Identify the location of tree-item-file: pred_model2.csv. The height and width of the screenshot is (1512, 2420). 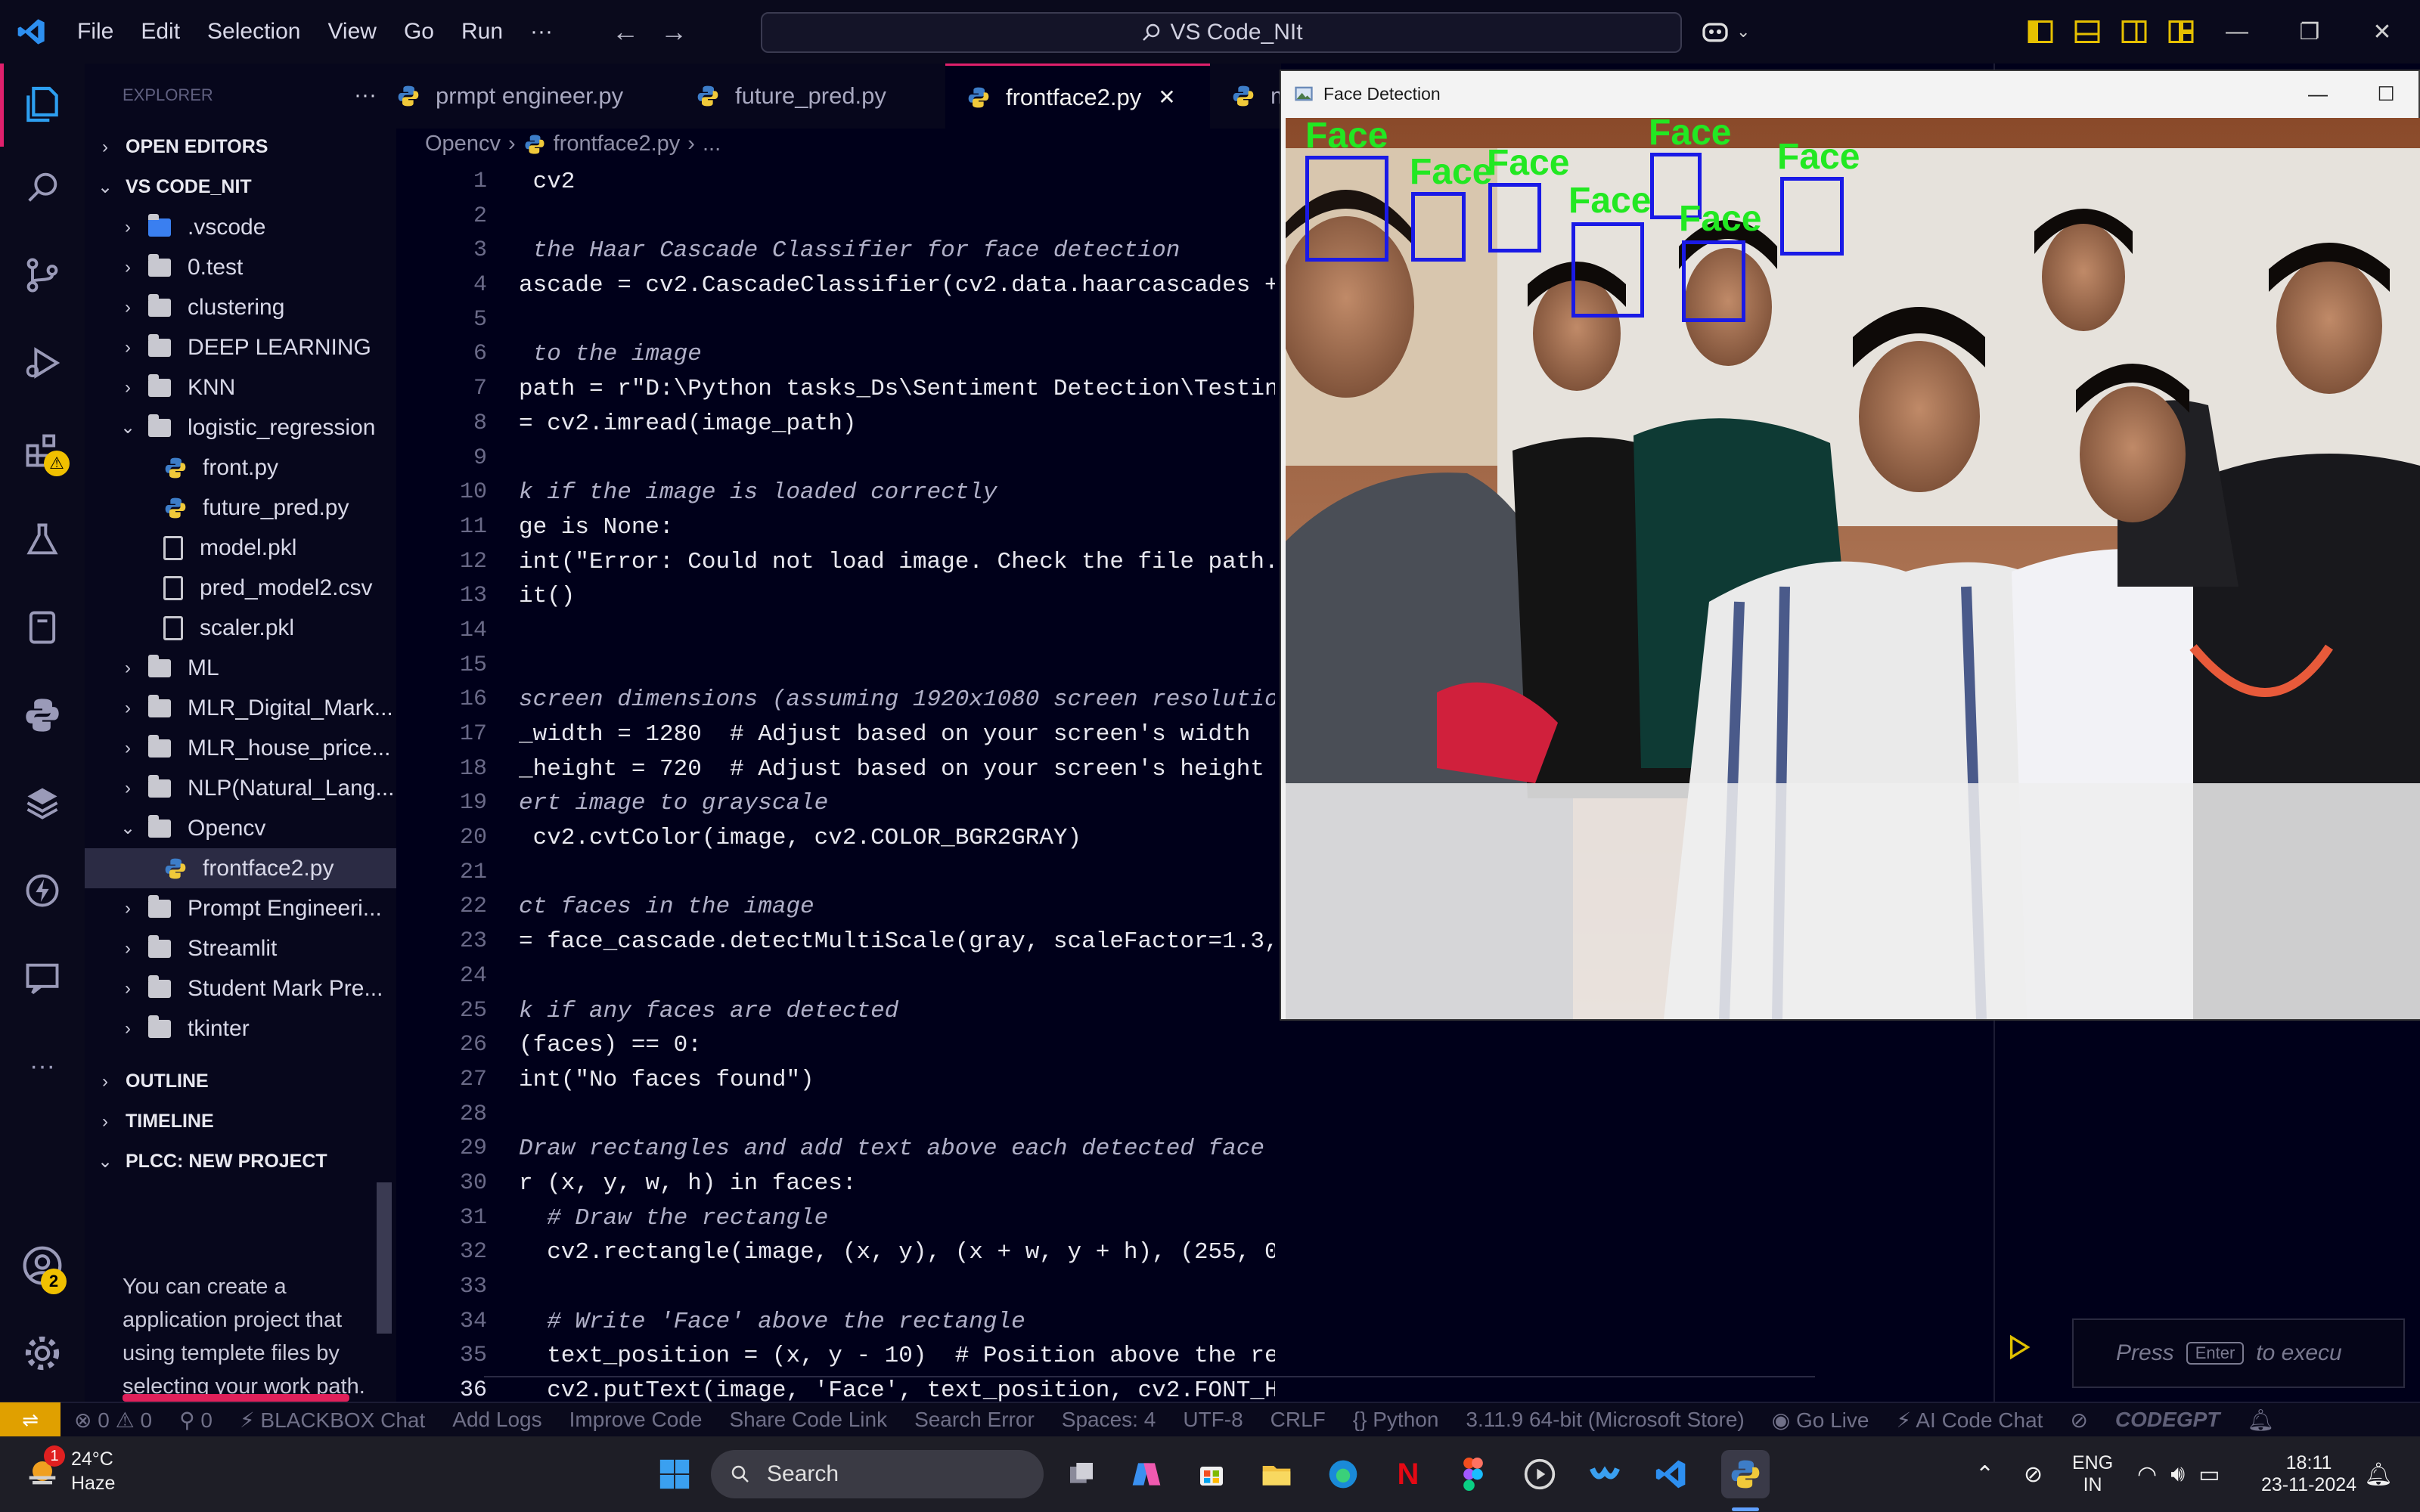
(241, 588).